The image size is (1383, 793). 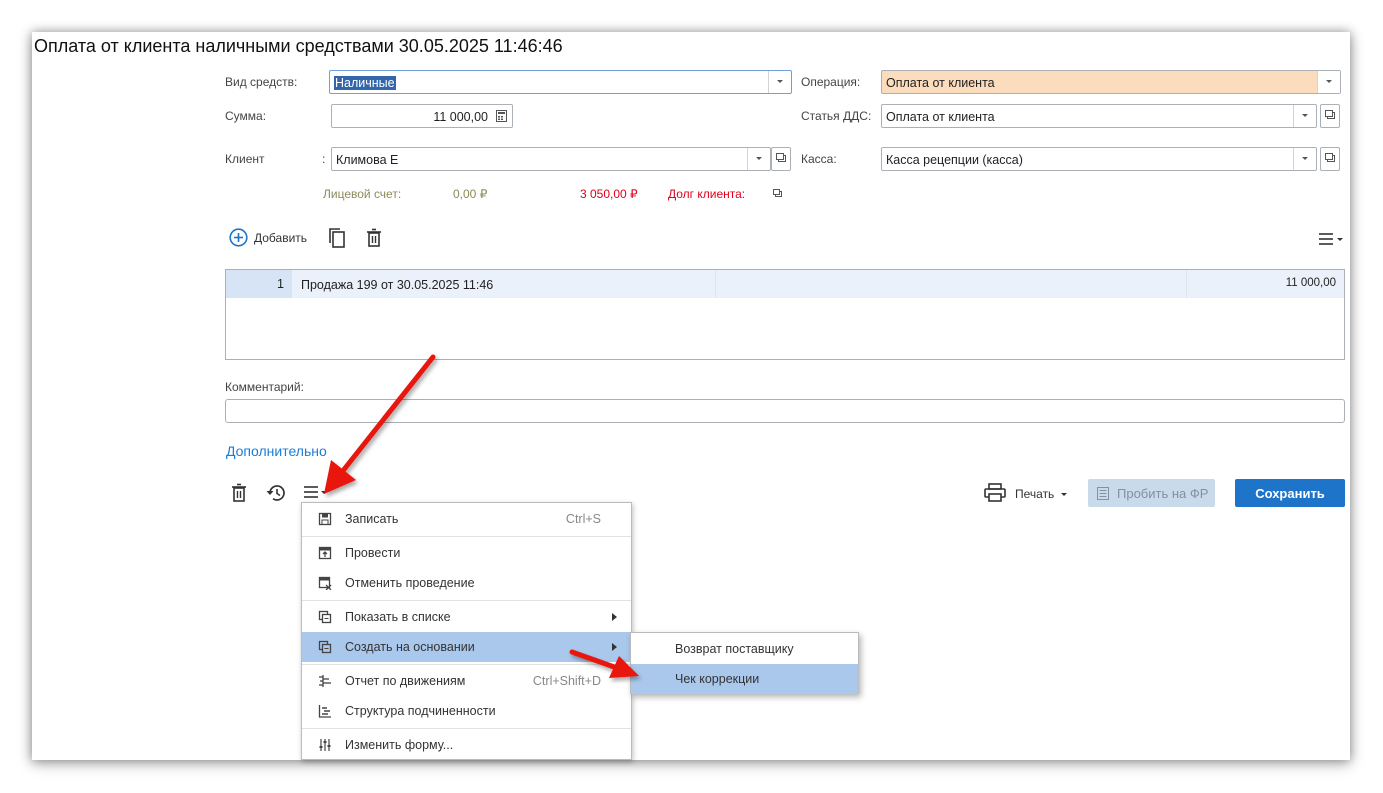 What do you see at coordinates (940, 83) in the screenshot?
I see `operation-value: Оплата от клиента` at bounding box center [940, 83].